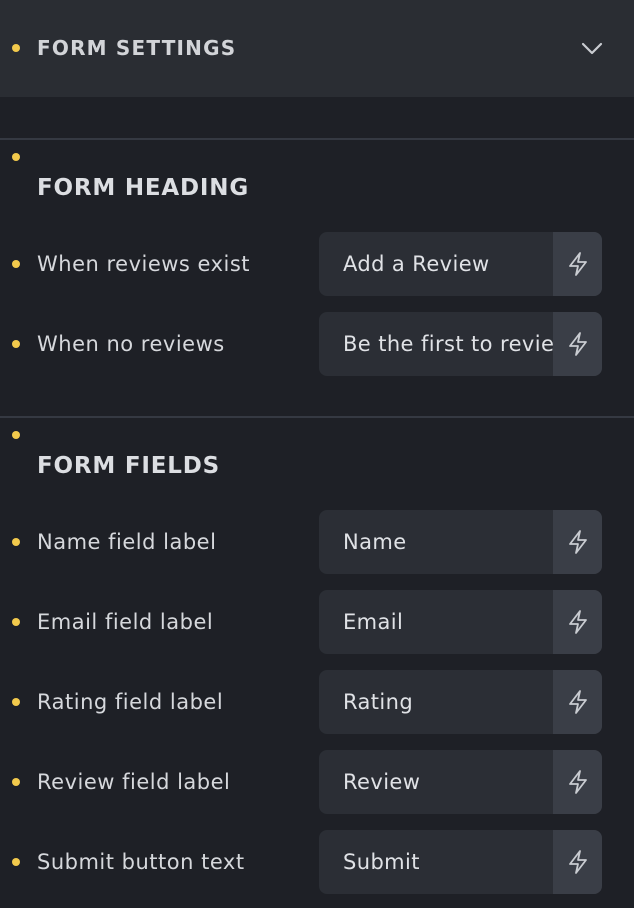 Image resolution: width=634 pixels, height=908 pixels. What do you see at coordinates (134, 782) in the screenshot?
I see `row-label: Review field label` at bounding box center [134, 782].